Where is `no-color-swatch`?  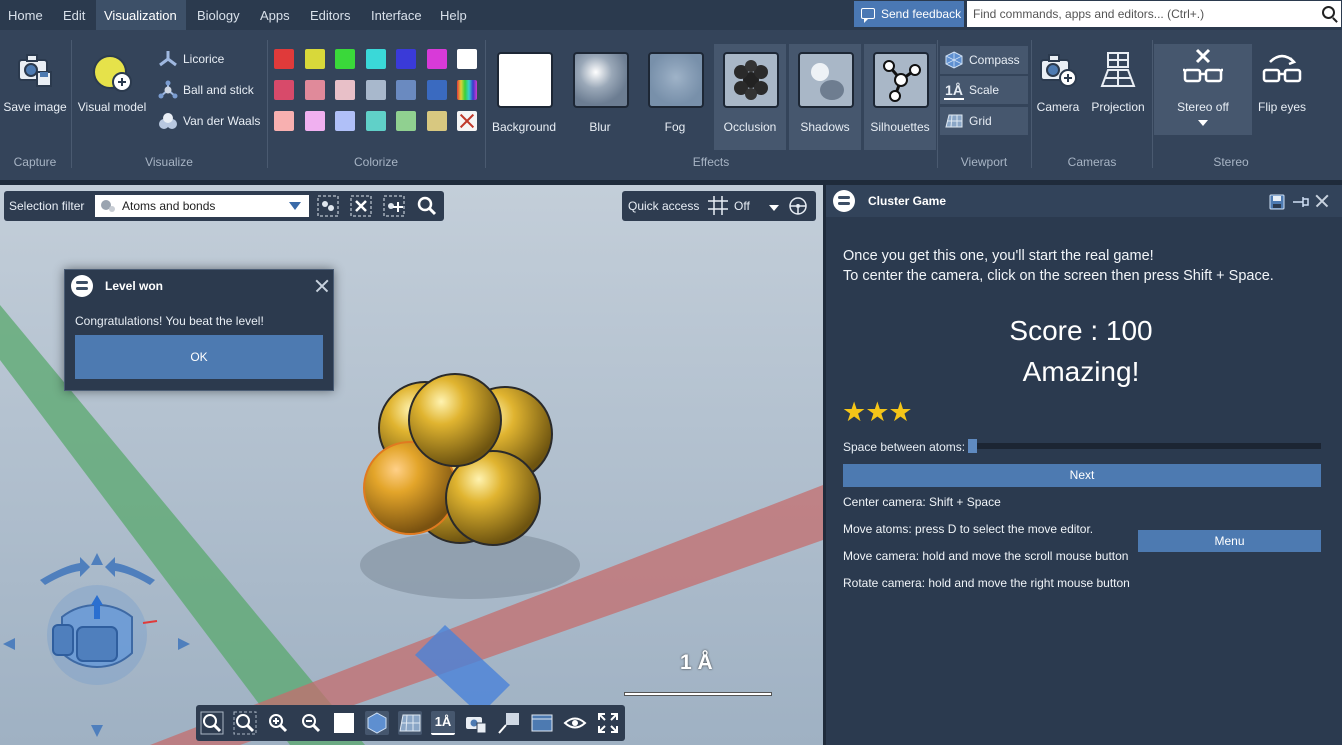
no-color-swatch is located at coordinates (467, 121).